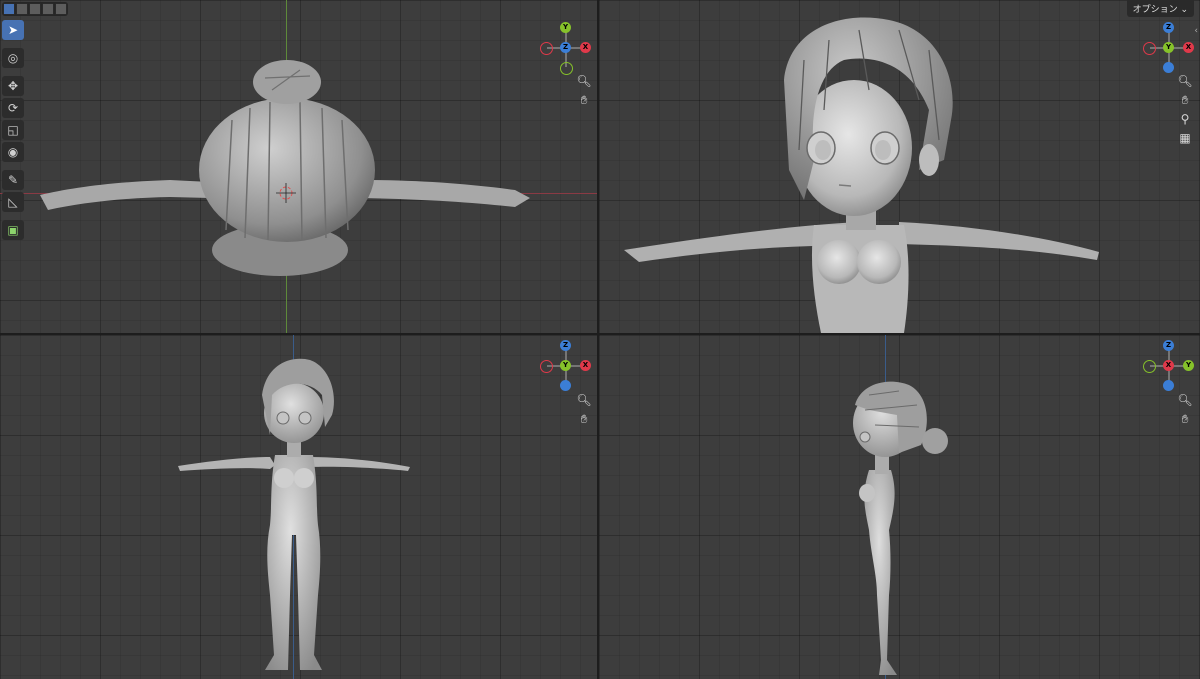 This screenshot has width=1200, height=679. I want to click on select-mode-invert-icon, so click(48, 9).